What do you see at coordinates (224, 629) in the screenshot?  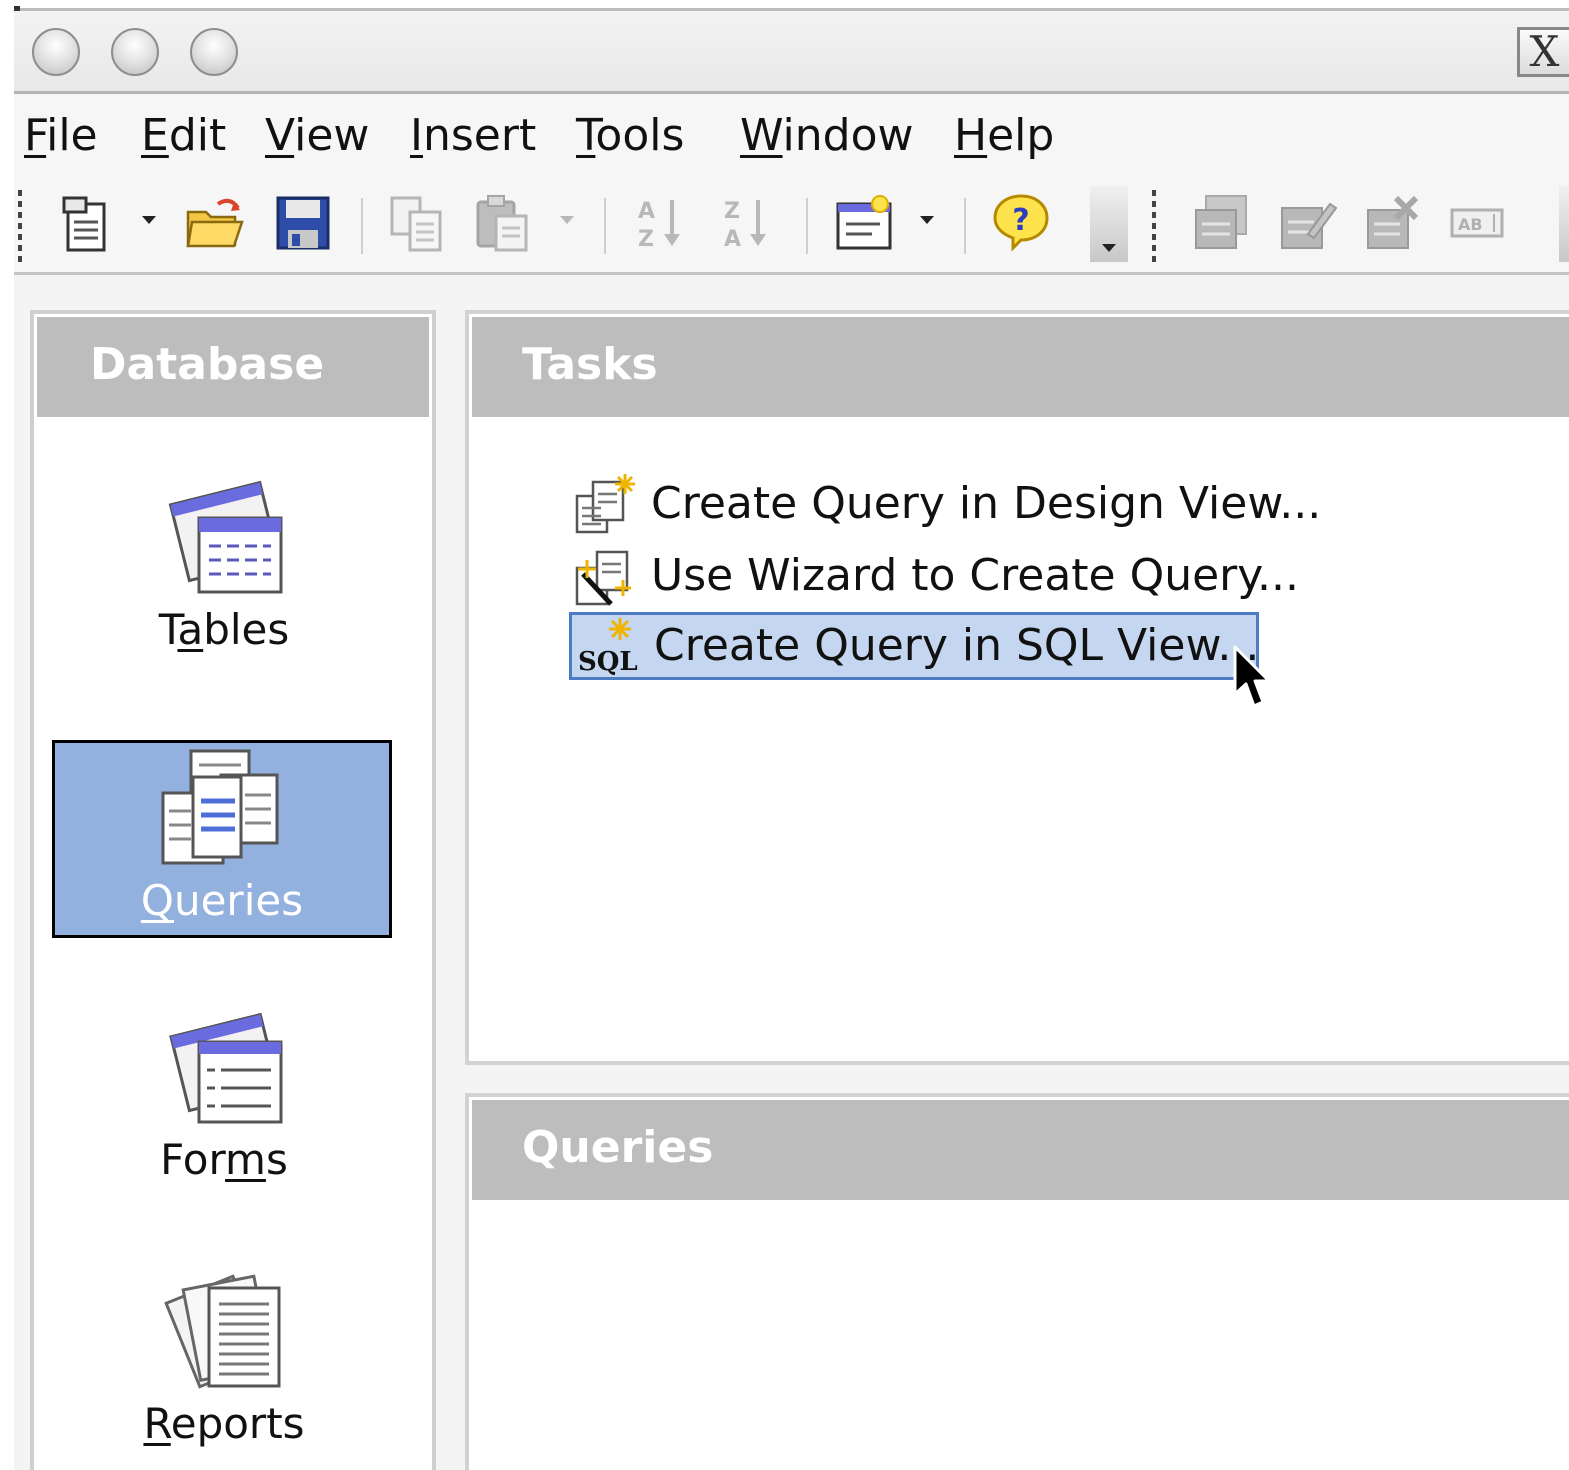 I see `sidebar-item-tables-label: Tables` at bounding box center [224, 629].